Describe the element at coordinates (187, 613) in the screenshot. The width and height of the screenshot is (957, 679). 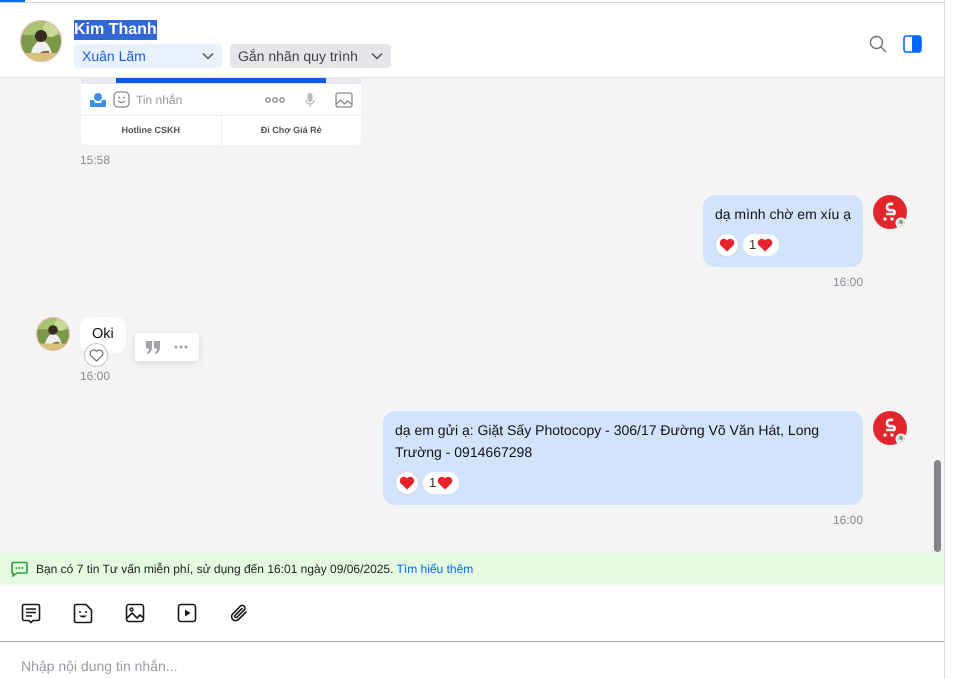
I see `video-icon` at that location.